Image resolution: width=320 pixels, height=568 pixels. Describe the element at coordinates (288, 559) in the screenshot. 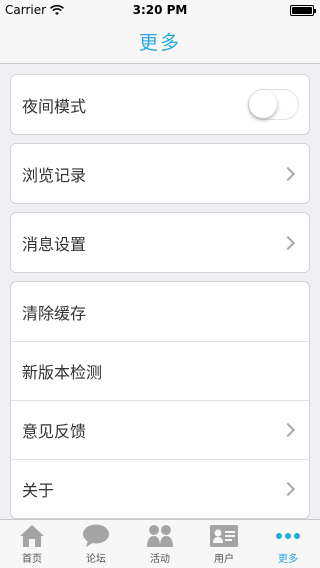

I see `tab-label: 更多` at that location.